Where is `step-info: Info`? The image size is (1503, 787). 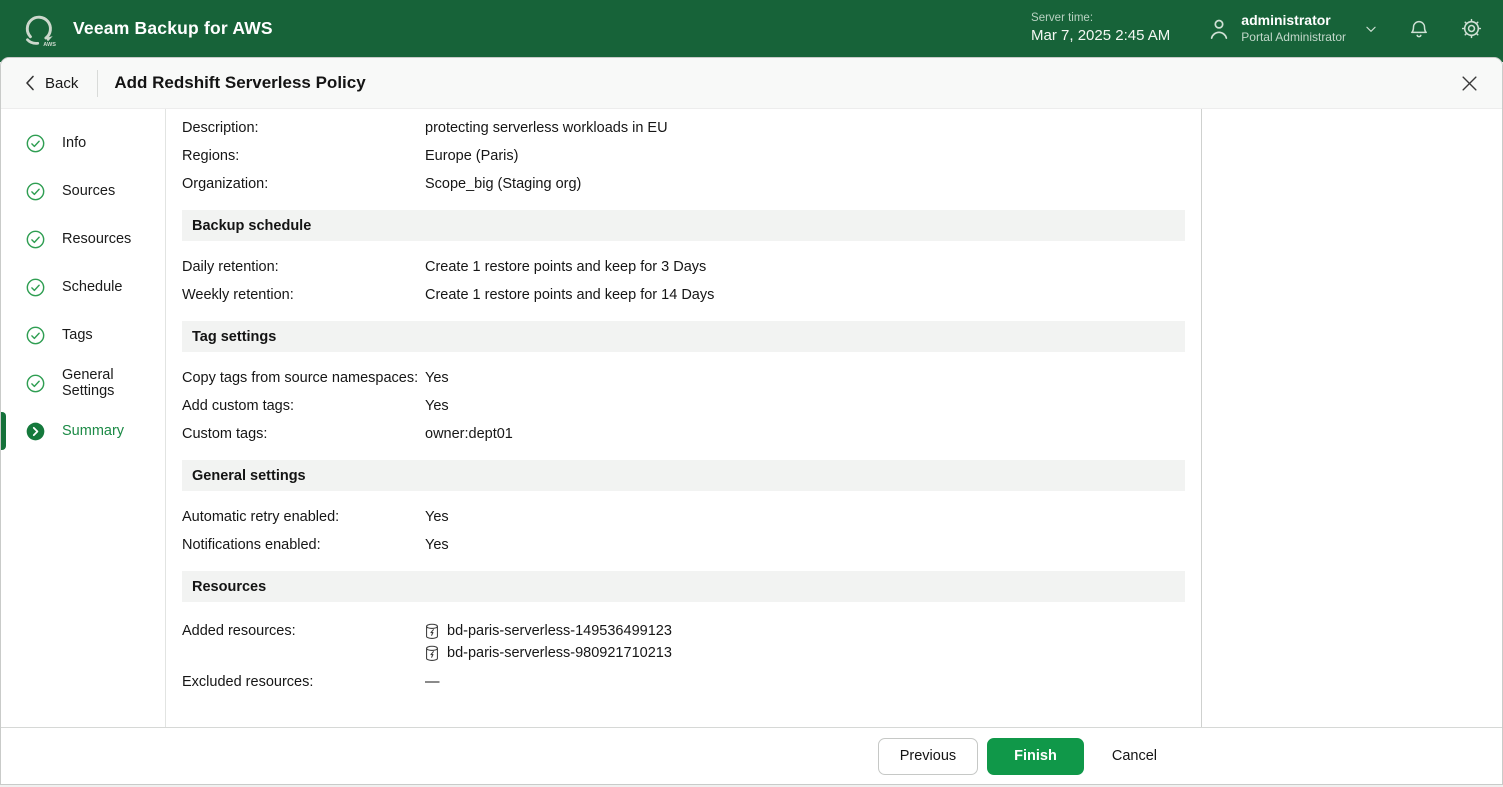 step-info: Info is located at coordinates (83, 143).